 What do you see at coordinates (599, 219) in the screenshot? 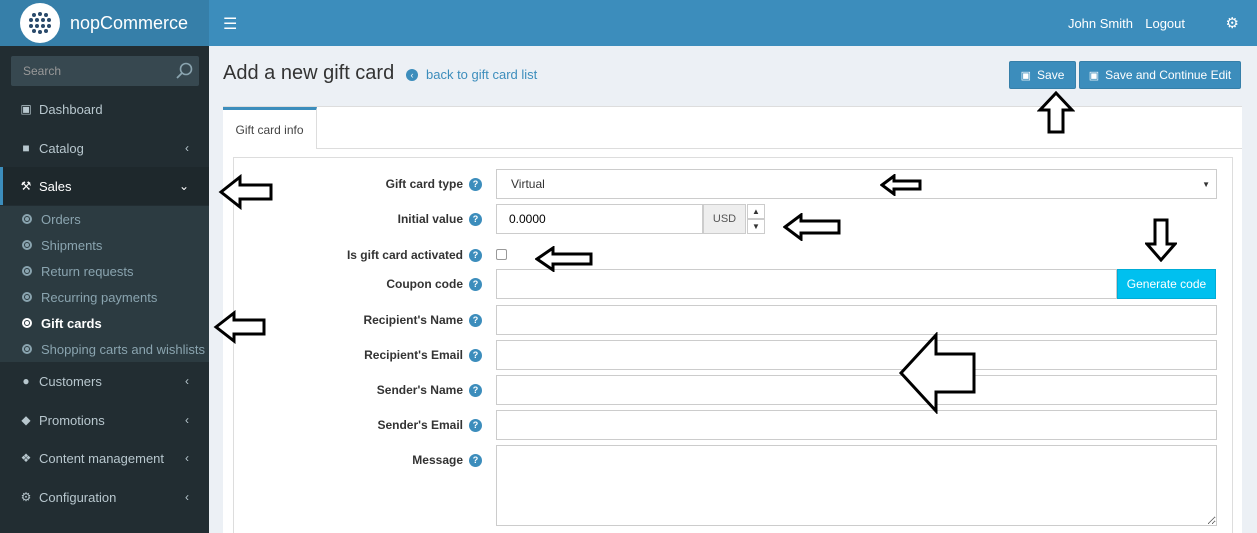
I see `initial-value-input` at bounding box center [599, 219].